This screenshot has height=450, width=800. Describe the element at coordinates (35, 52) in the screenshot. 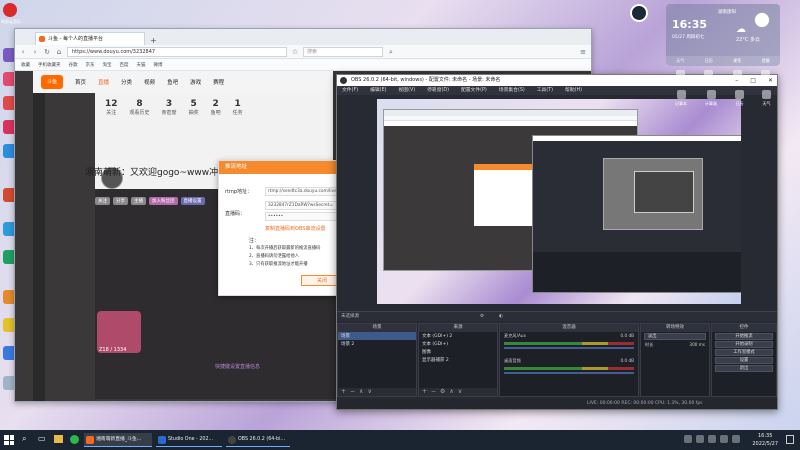

I see `forward-icon: ›` at that location.